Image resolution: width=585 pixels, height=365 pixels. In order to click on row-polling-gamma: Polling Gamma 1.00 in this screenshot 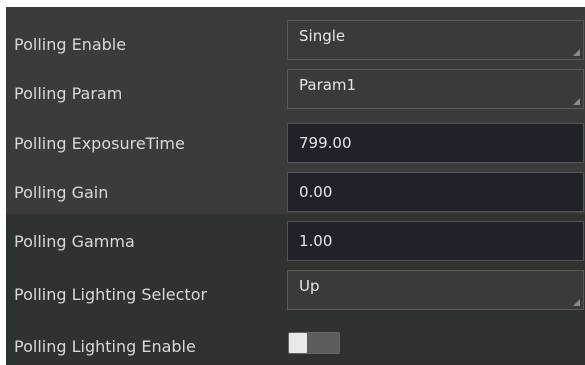, I will do `click(295, 241)`.